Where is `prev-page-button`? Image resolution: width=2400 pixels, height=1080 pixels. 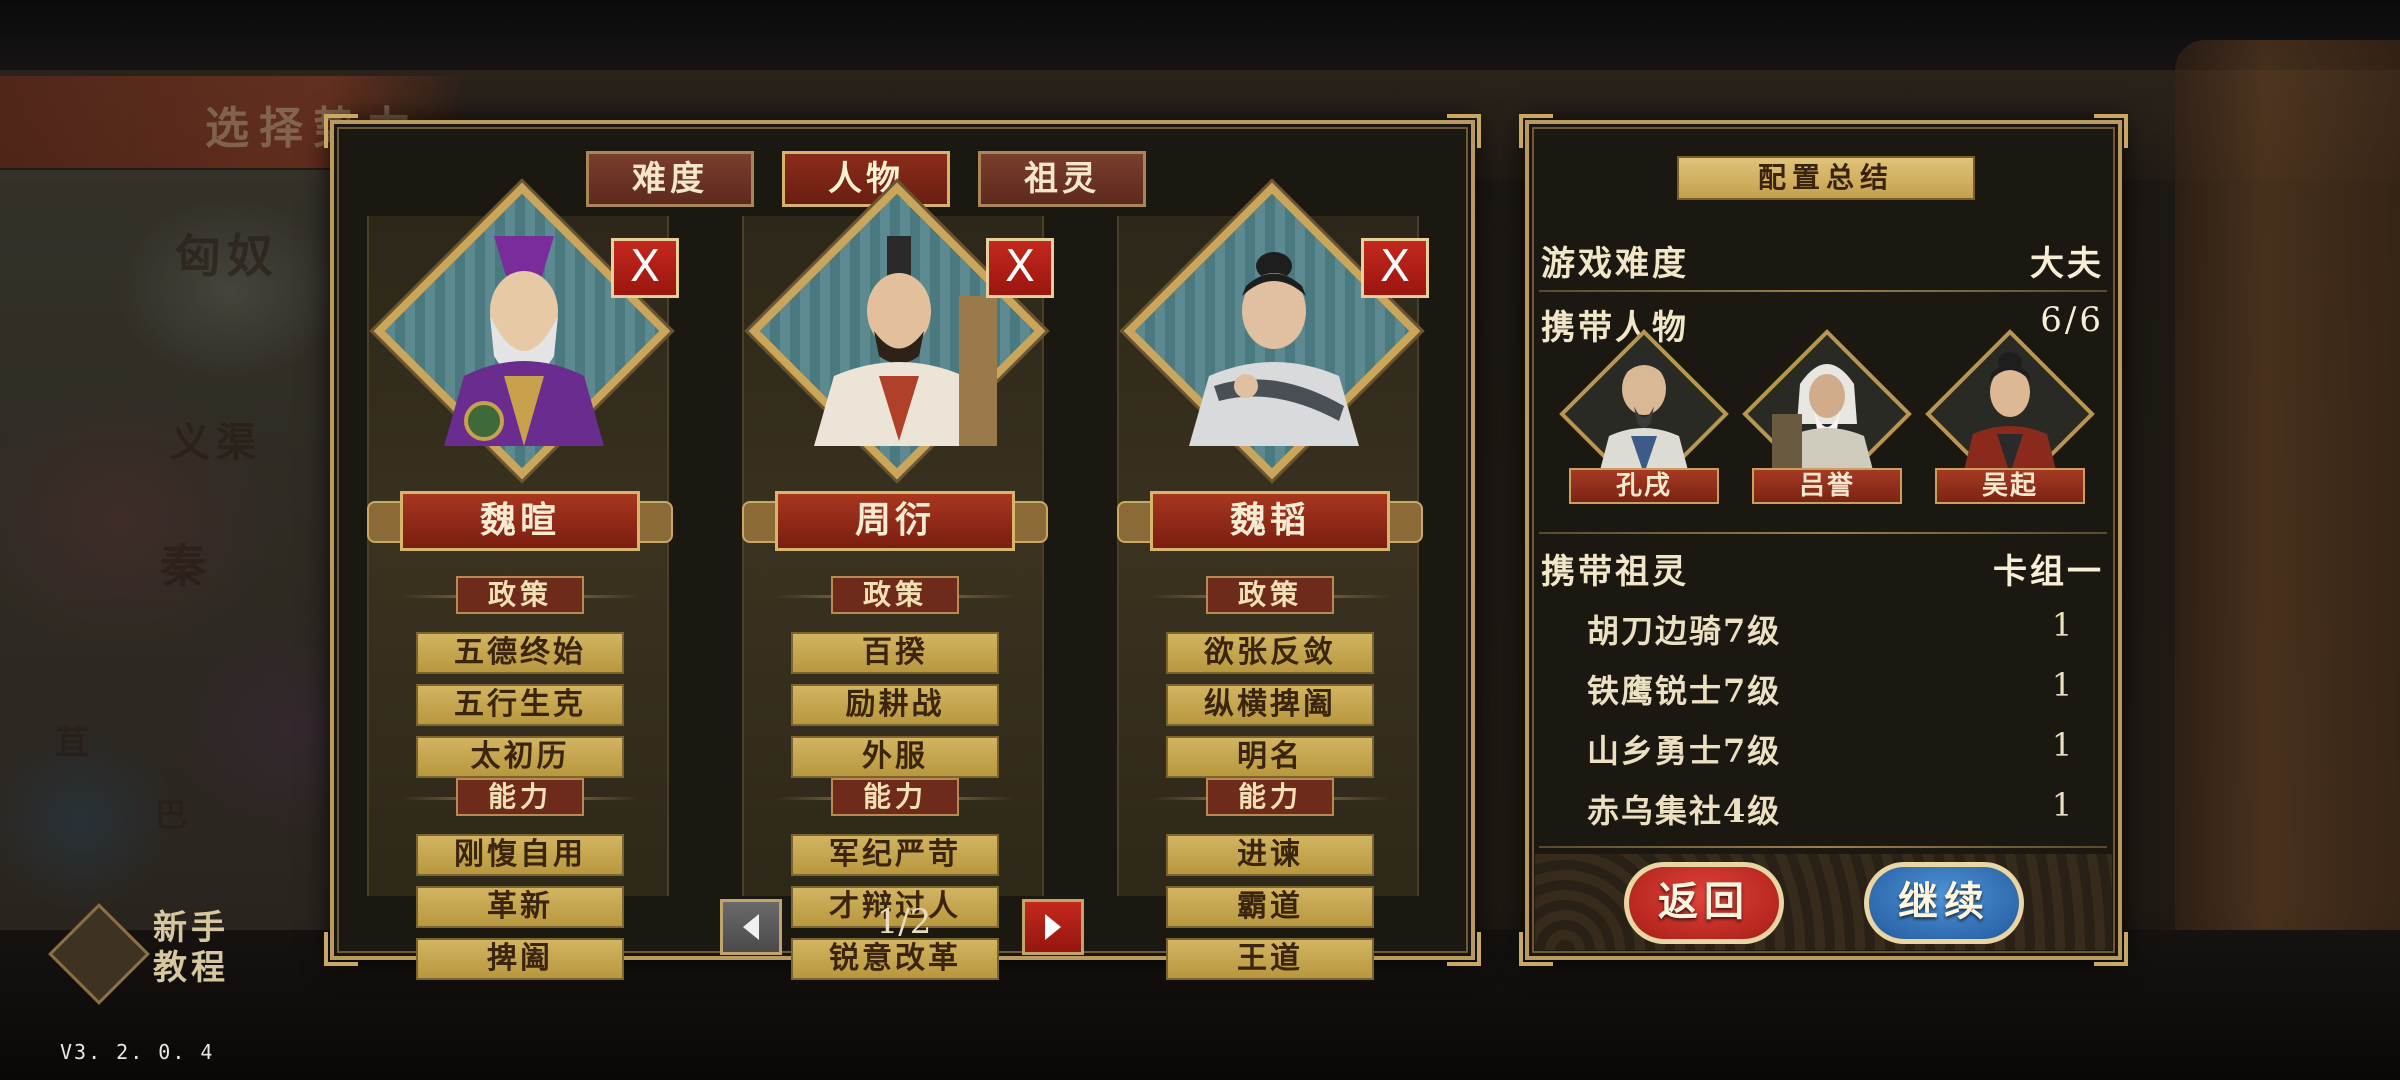 prev-page-button is located at coordinates (751, 927).